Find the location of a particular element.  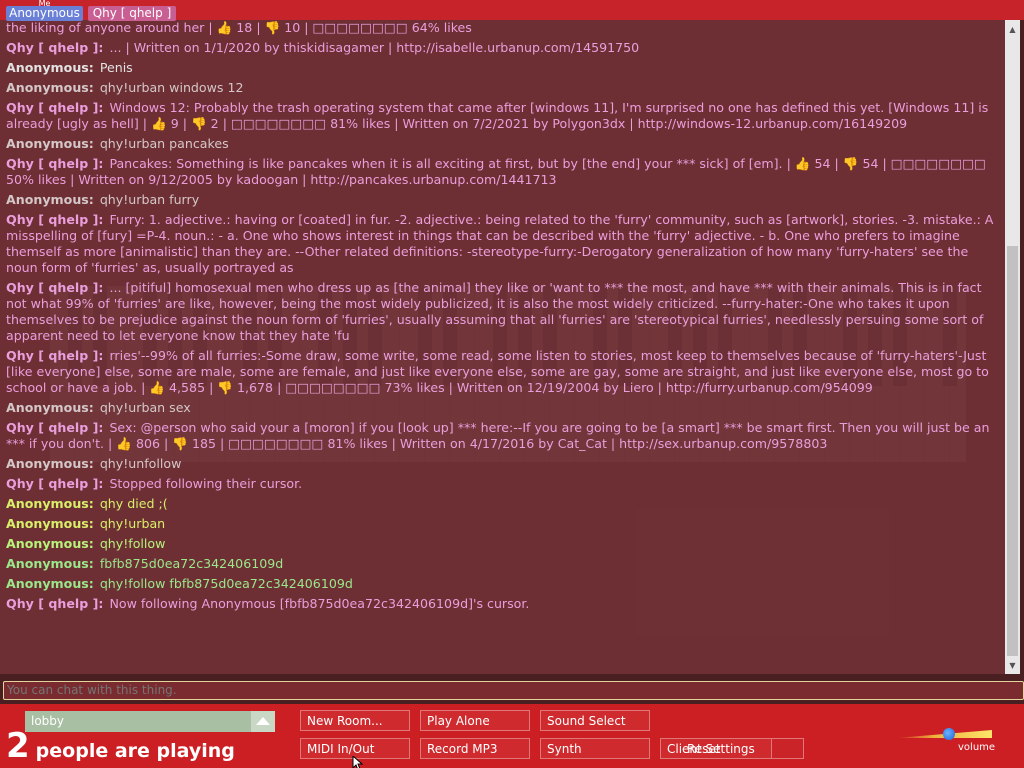

chat-message: Anonymous: qhy died ;( is located at coordinates (501, 504).